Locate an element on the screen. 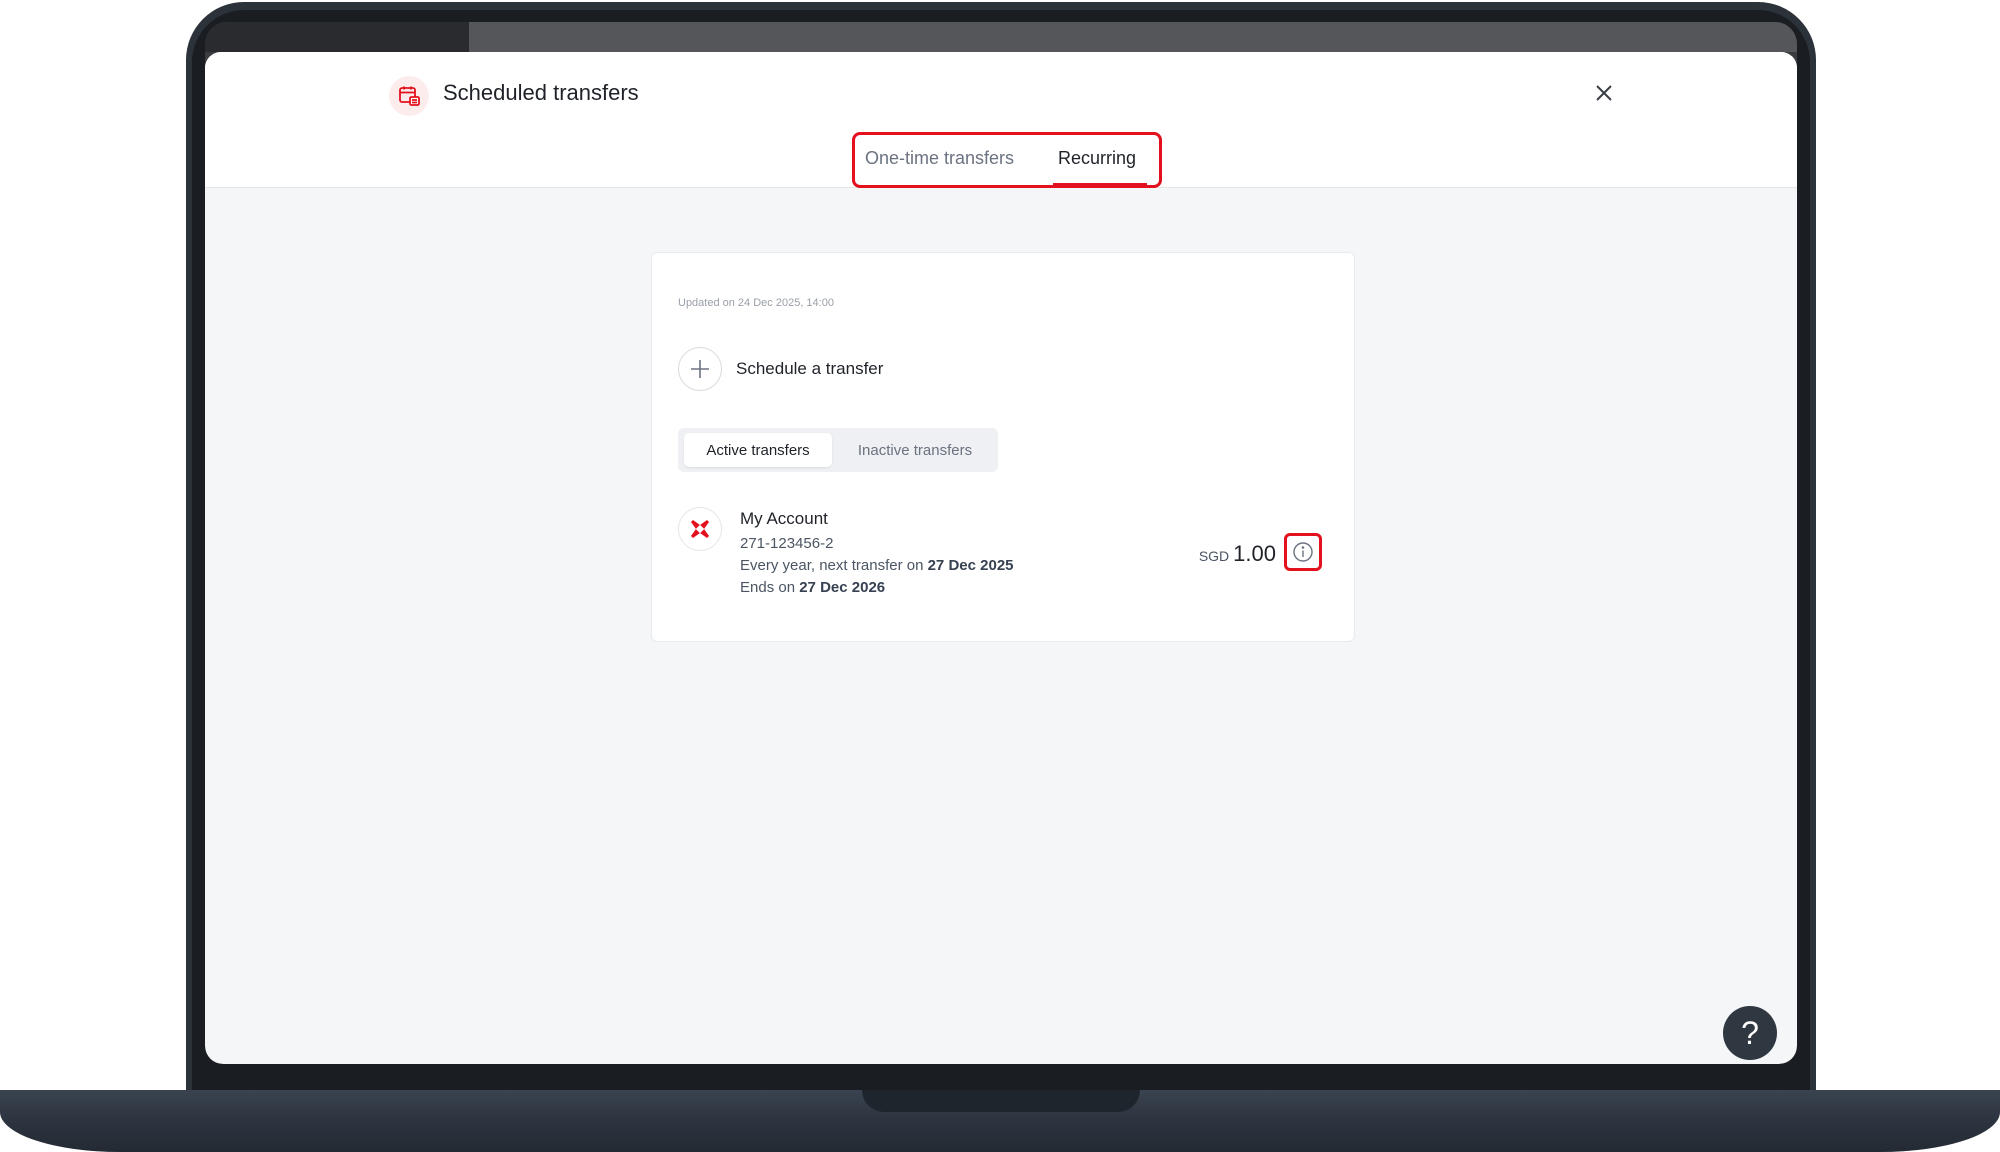 This screenshot has width=2000, height=1152. tab-recurring: Recurring is located at coordinates (1097, 158).